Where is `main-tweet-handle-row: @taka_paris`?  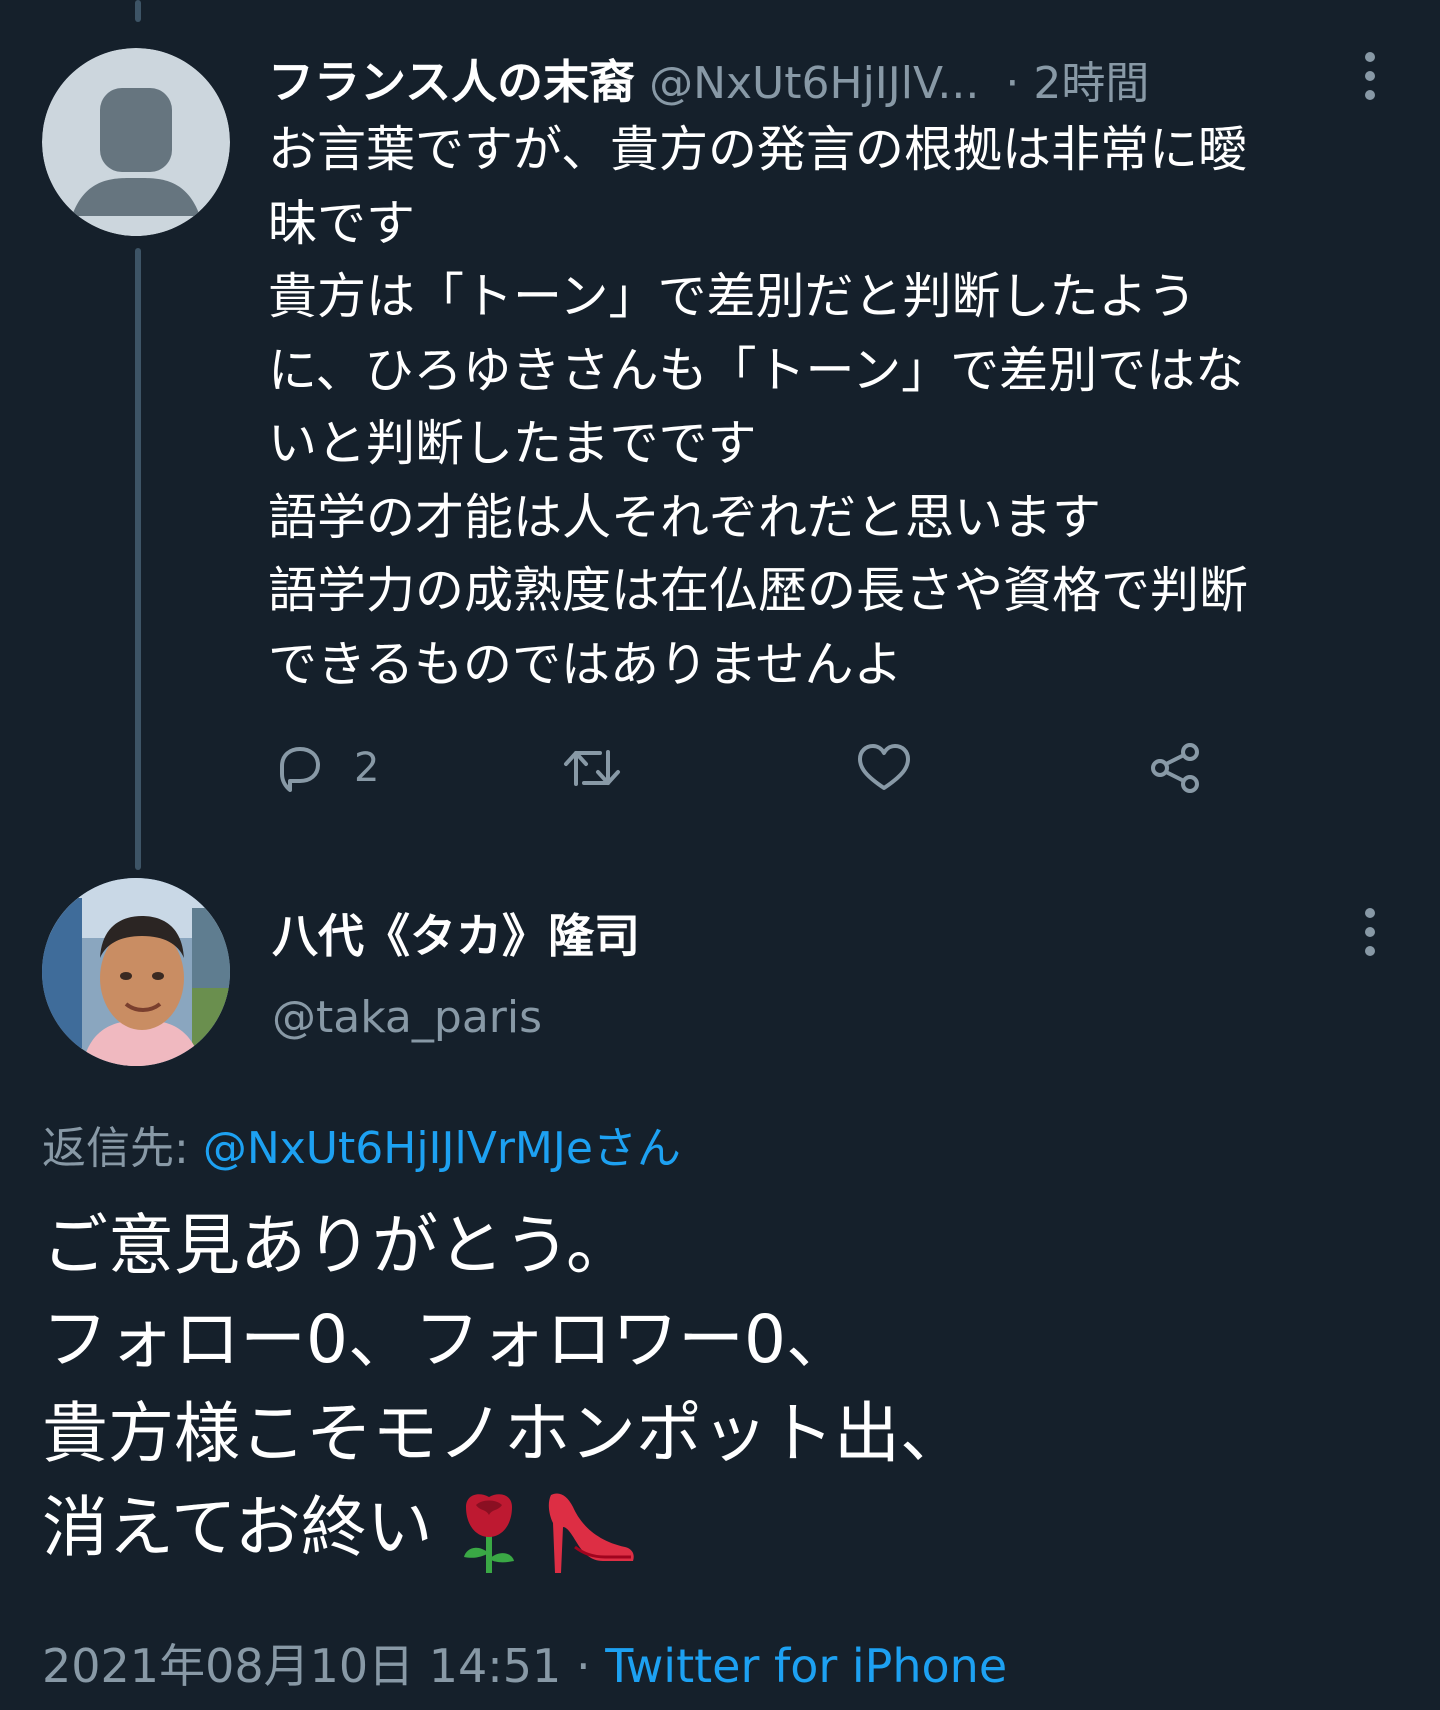
main-tweet-handle-row: @taka_paris is located at coordinates (407, 1017).